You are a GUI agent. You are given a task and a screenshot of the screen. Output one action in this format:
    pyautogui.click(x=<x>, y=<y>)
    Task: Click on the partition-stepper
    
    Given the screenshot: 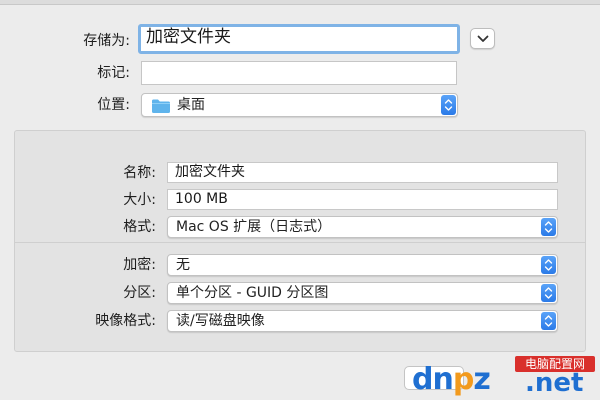 What is the action you would take?
    pyautogui.click(x=548, y=293)
    